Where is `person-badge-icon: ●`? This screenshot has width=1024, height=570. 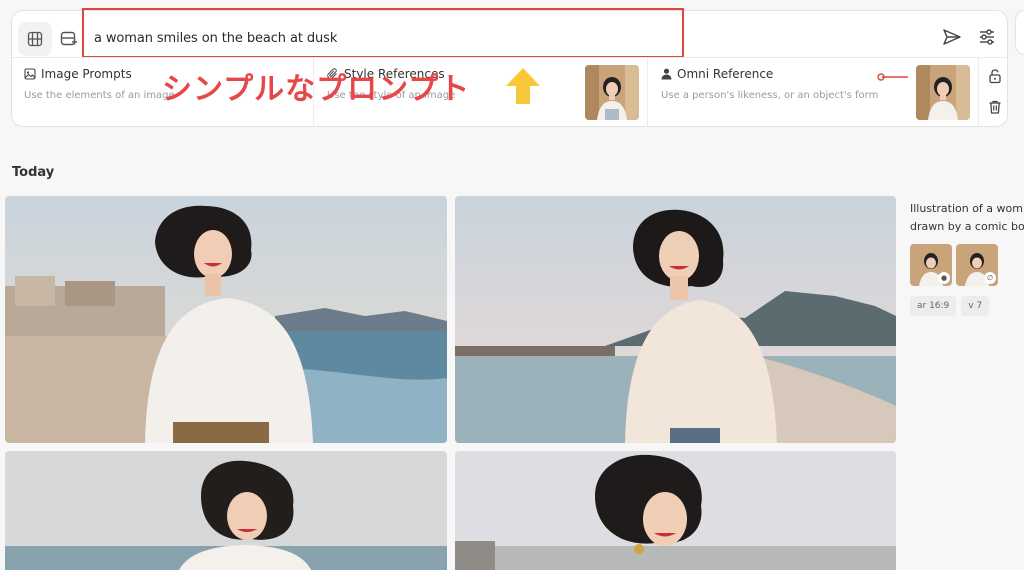 person-badge-icon: ● is located at coordinates (944, 278).